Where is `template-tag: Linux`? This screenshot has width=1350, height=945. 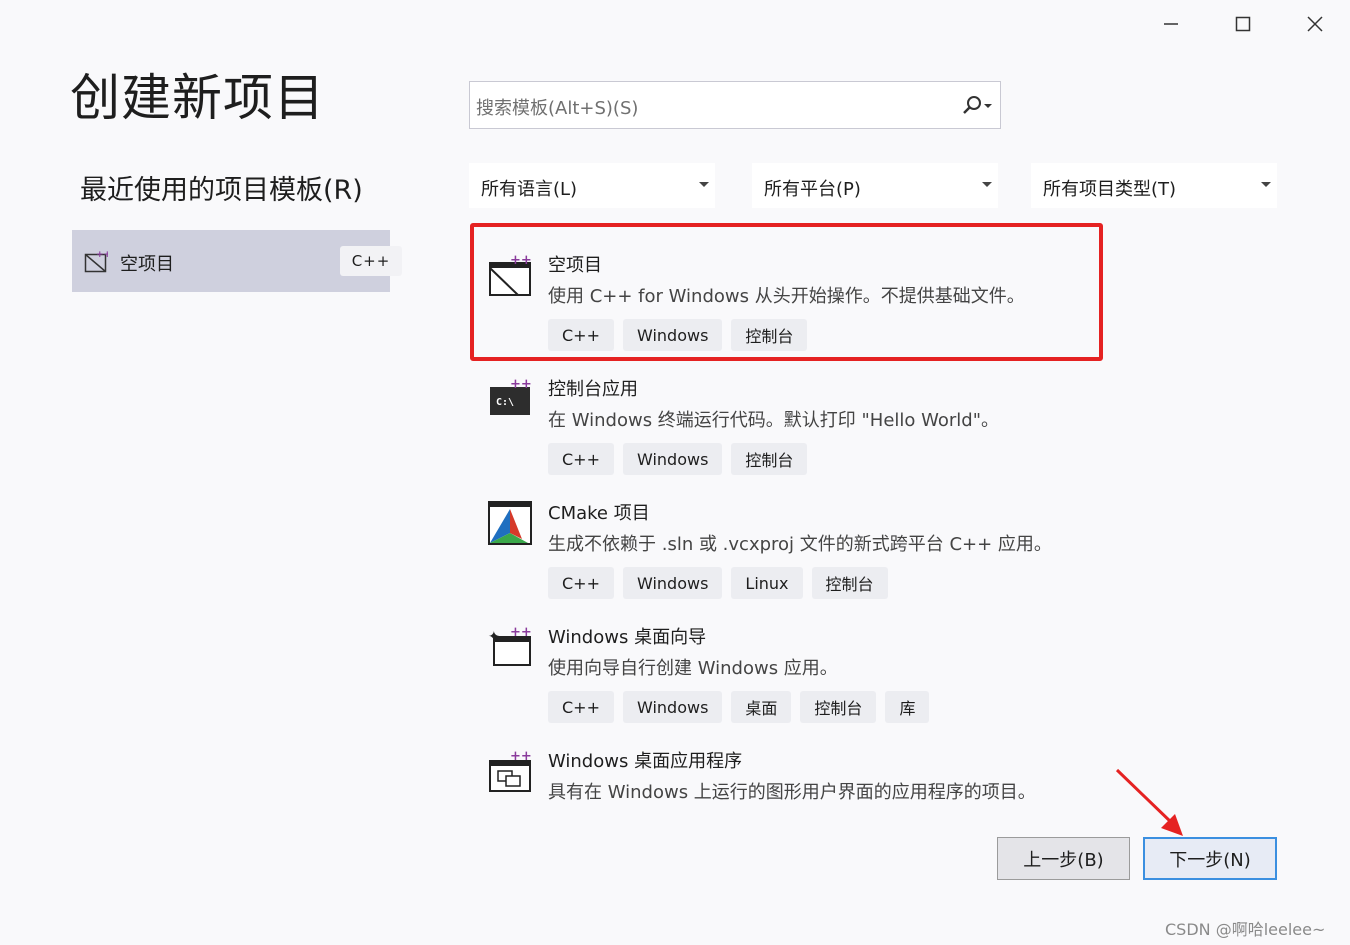
template-tag: Linux is located at coordinates (767, 583).